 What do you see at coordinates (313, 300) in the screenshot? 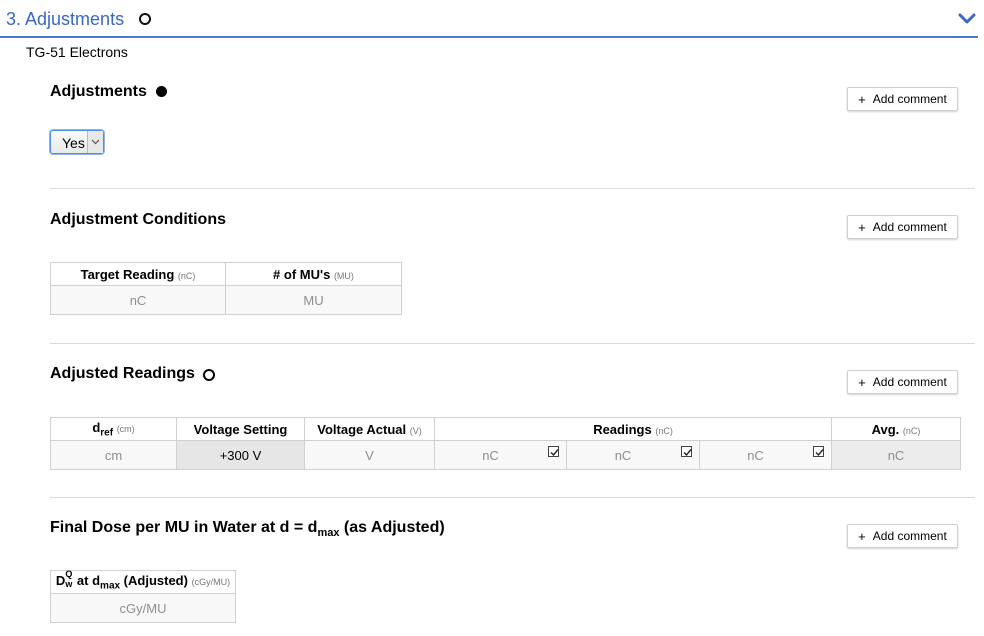
I see `mu-count-input: MU` at bounding box center [313, 300].